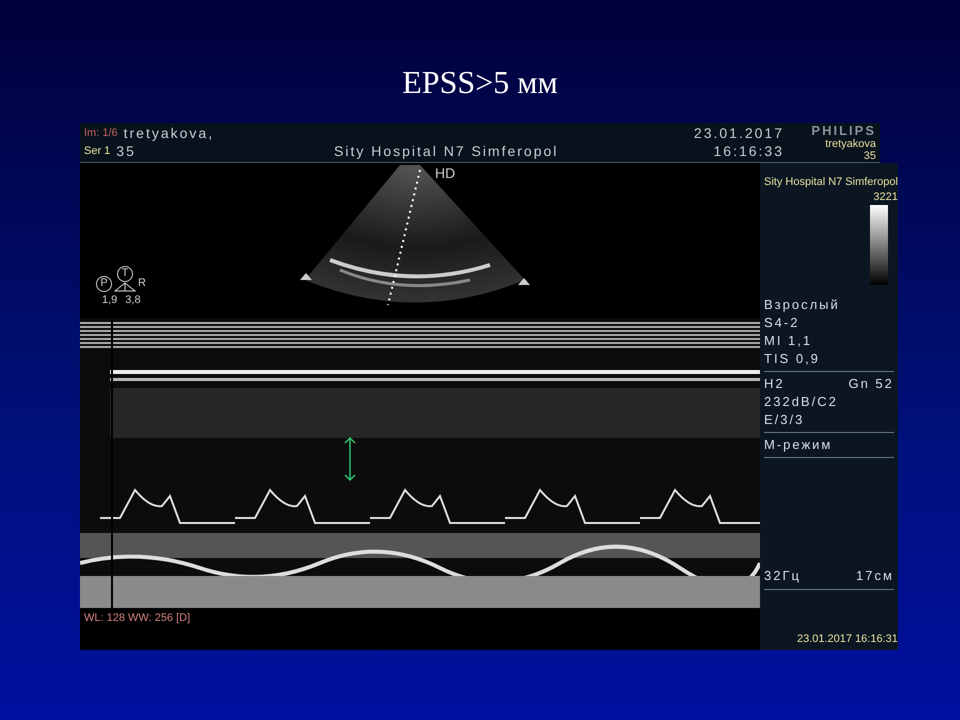 The height and width of the screenshot is (720, 960). What do you see at coordinates (871, 384) in the screenshot?
I see `scan-parameter: Gn 52` at bounding box center [871, 384].